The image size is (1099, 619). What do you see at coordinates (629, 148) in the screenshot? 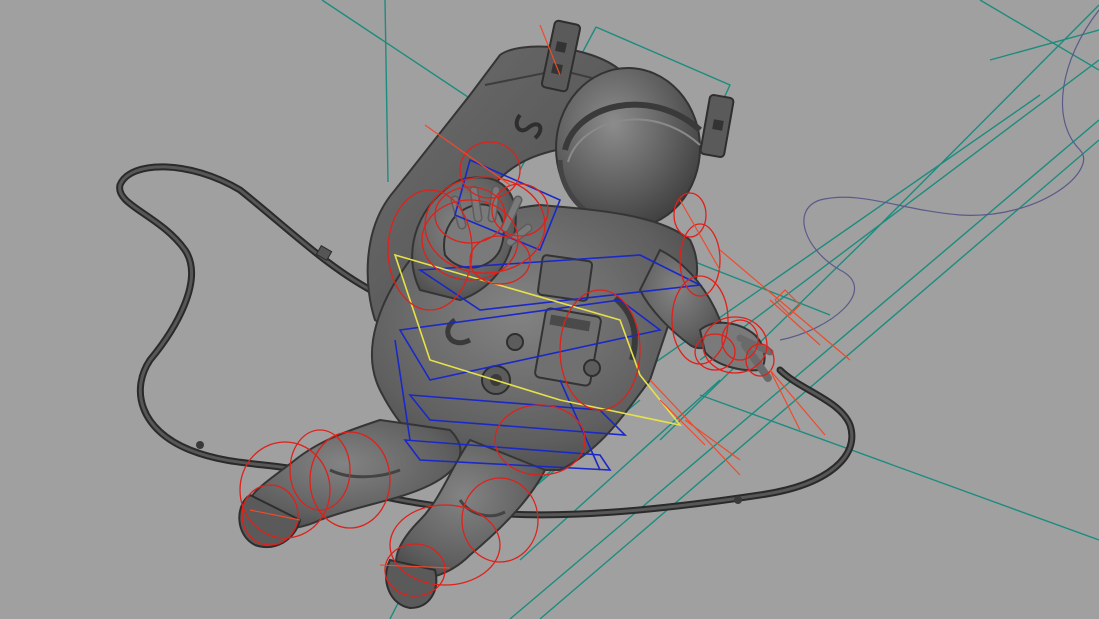
I see `helmet` at bounding box center [629, 148].